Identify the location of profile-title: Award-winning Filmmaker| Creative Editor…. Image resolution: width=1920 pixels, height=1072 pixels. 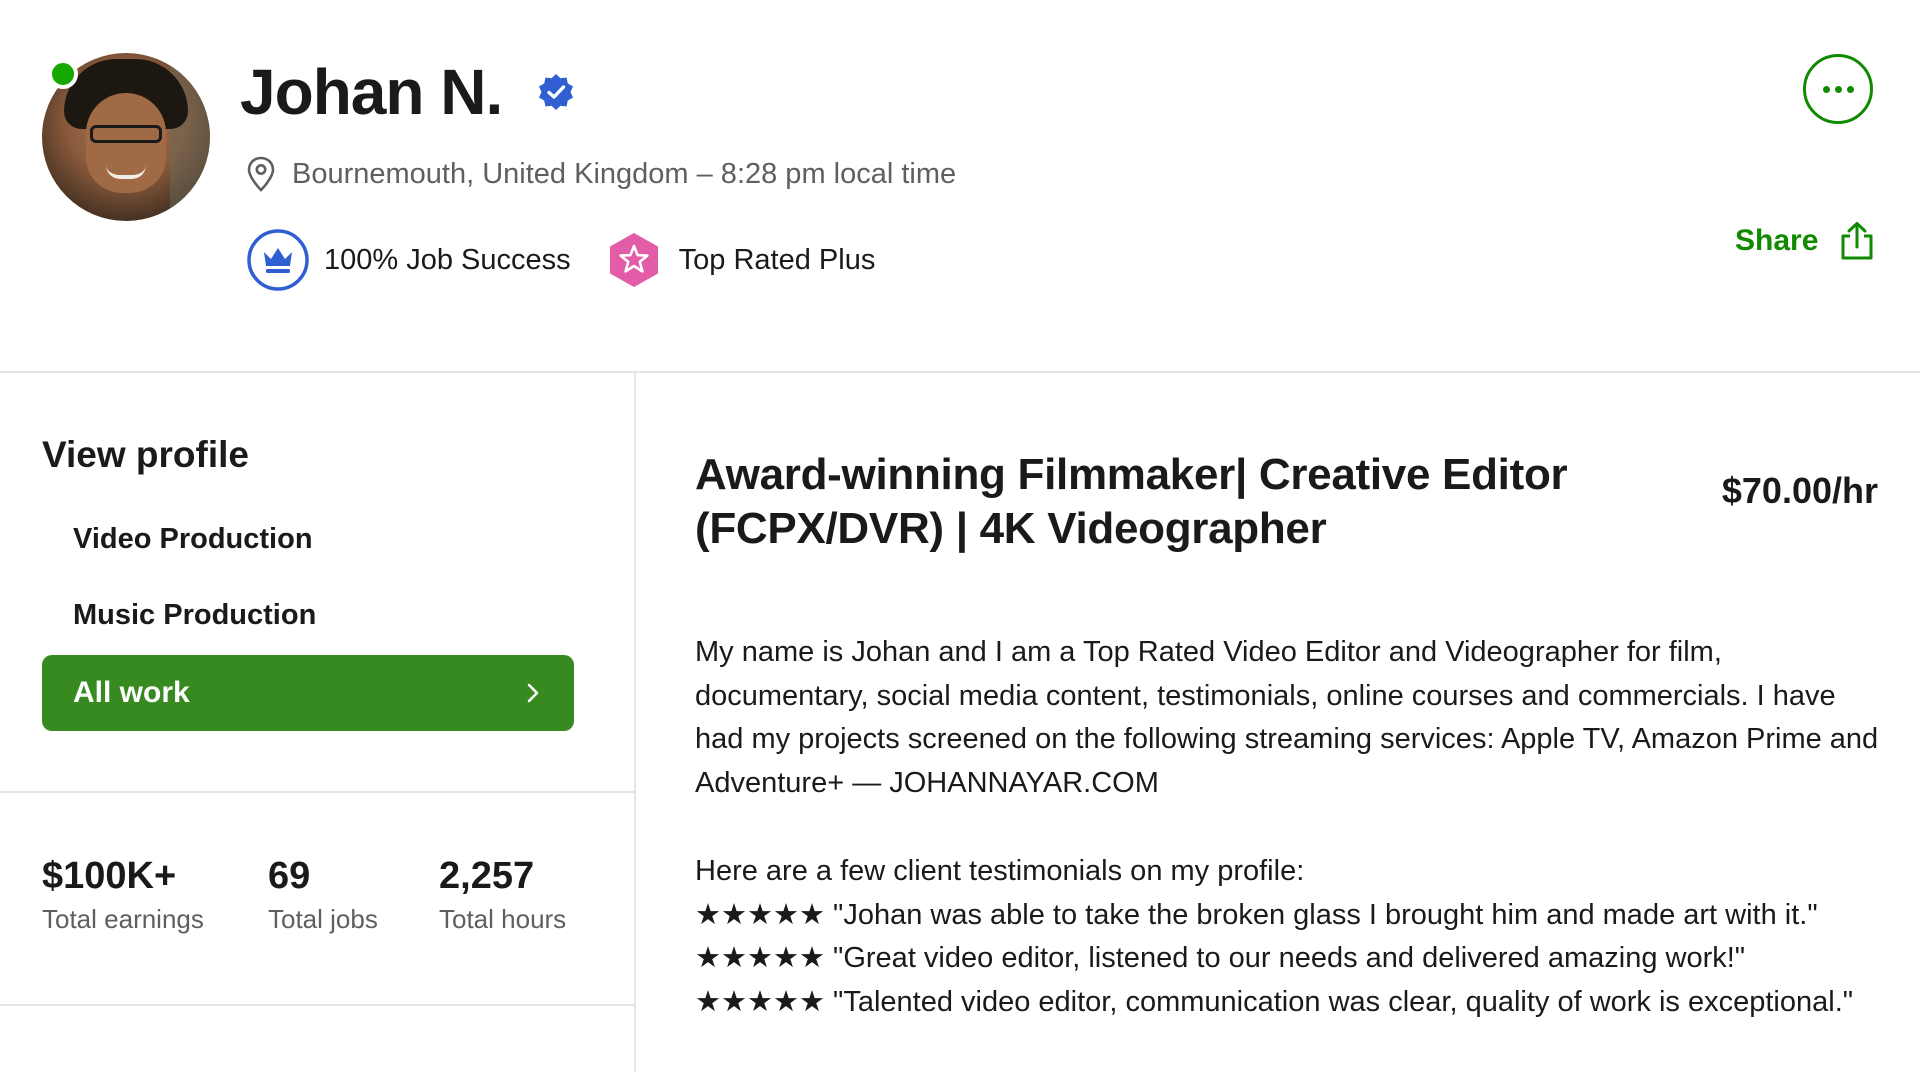
(1131, 501).